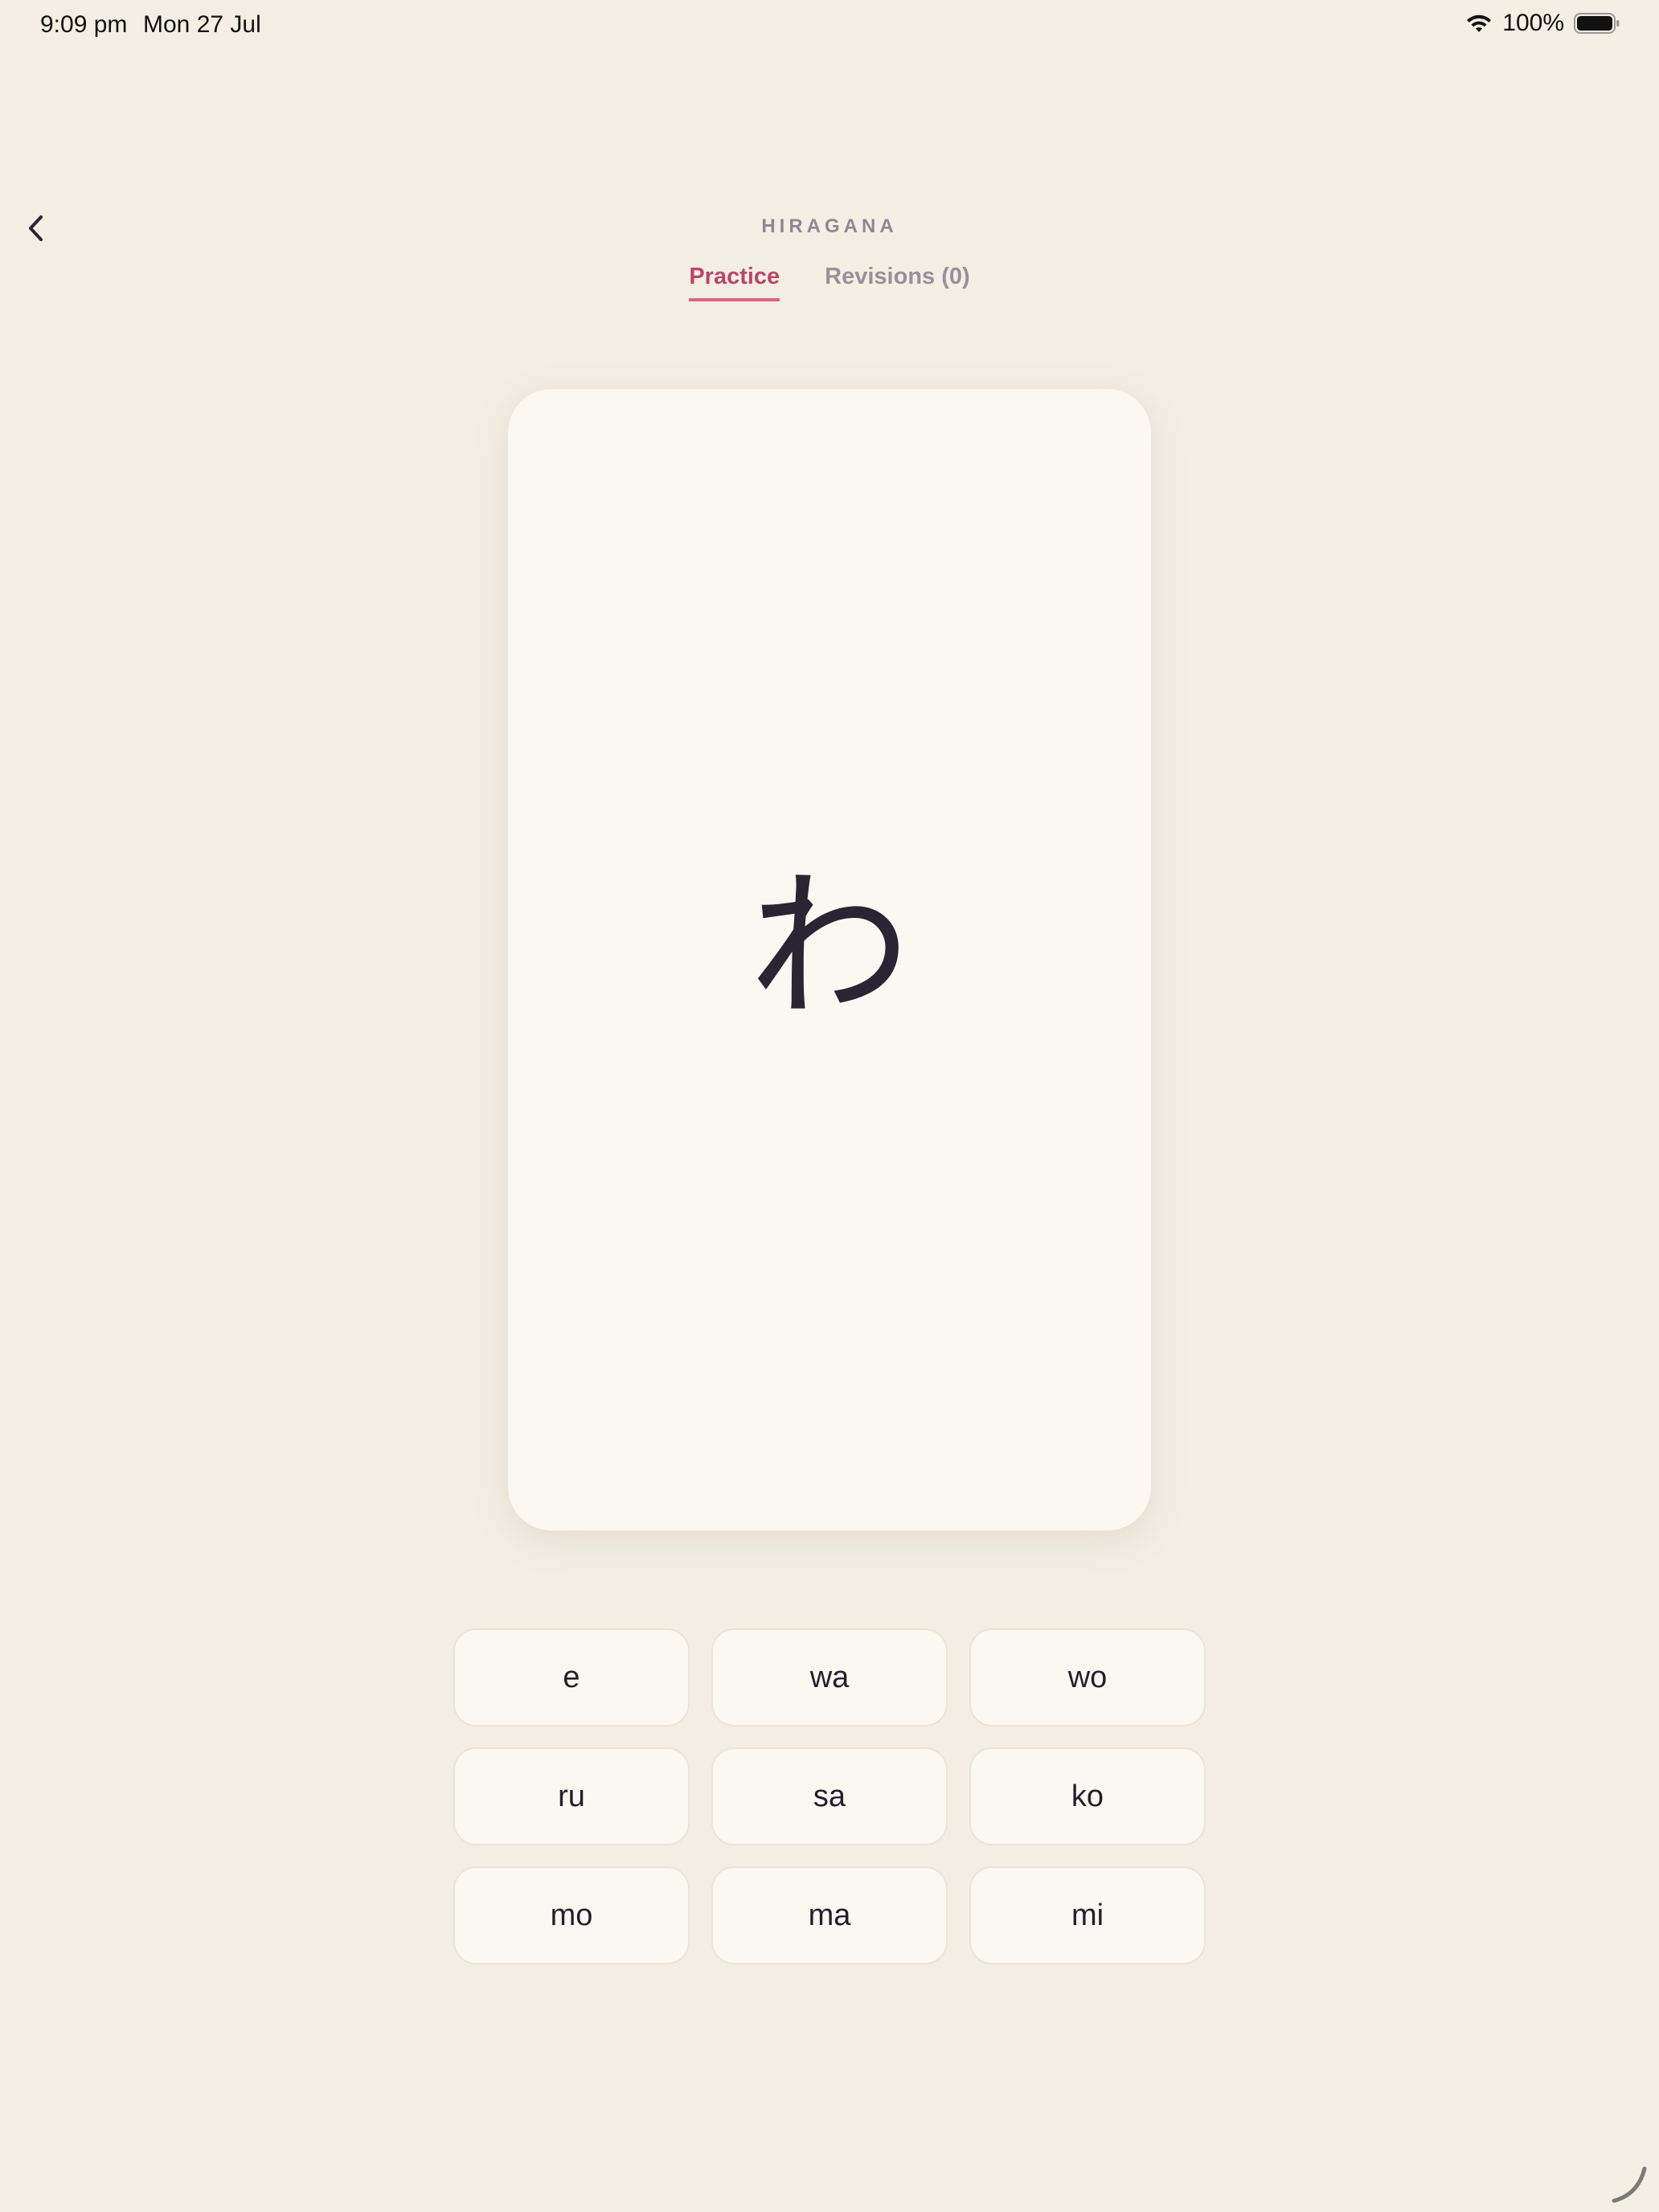 The width and height of the screenshot is (1659, 2212). What do you see at coordinates (1597, 23) in the screenshot?
I see `battery-icon` at bounding box center [1597, 23].